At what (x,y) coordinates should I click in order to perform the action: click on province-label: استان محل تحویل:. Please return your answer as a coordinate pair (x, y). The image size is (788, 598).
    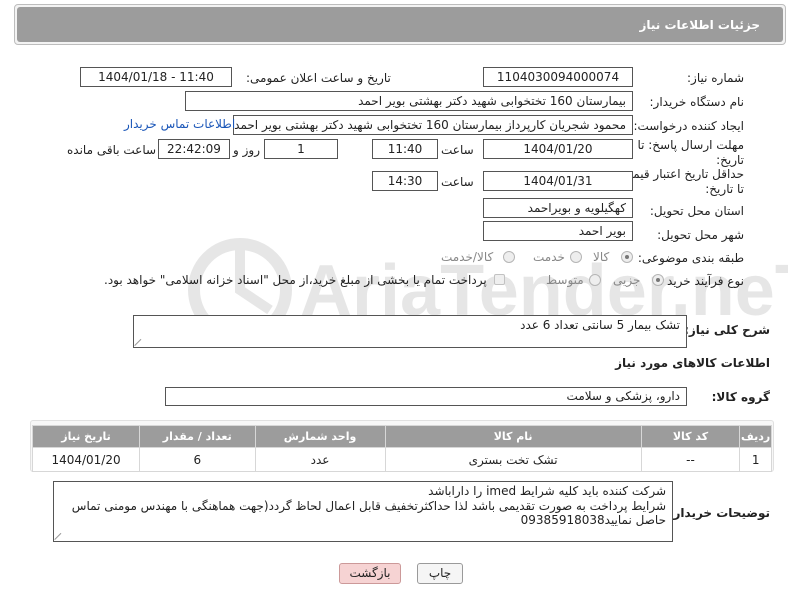
    Looking at the image, I should click on (696, 211).